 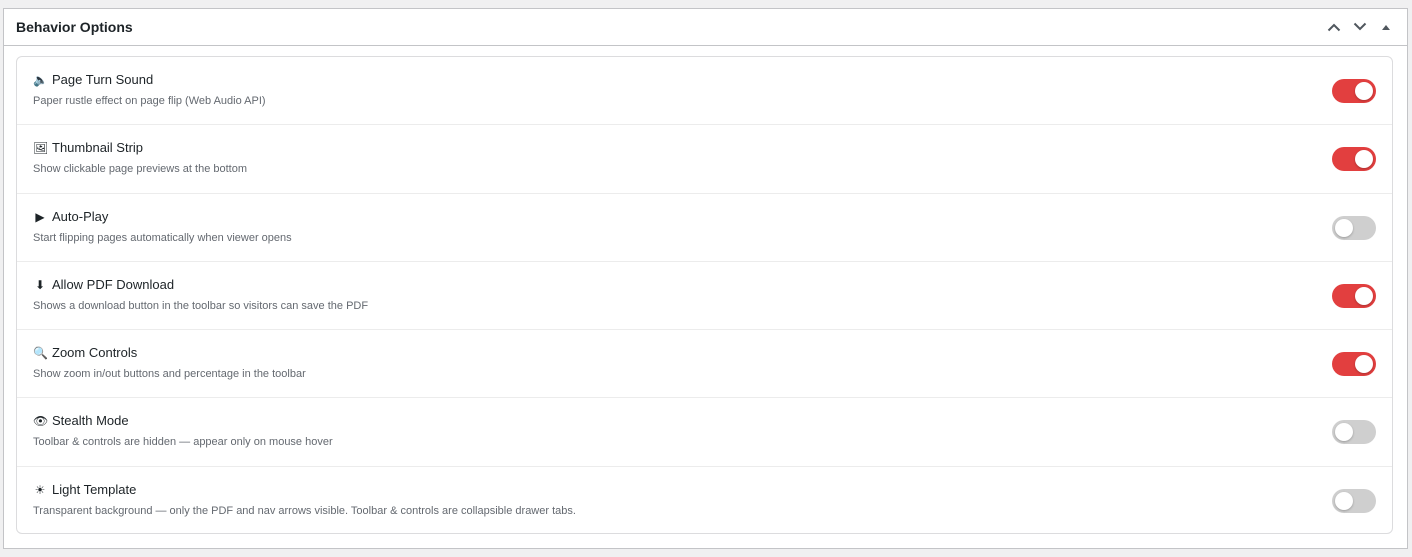 What do you see at coordinates (113, 284) in the screenshot?
I see `setting-label: Allow PDF Download` at bounding box center [113, 284].